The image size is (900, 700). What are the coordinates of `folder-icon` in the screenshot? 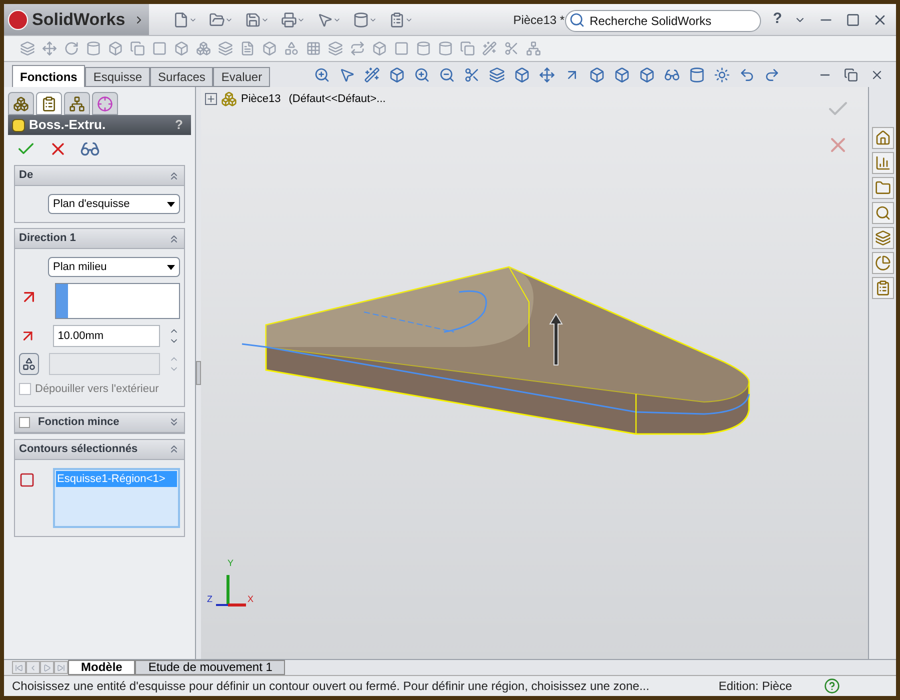 It's located at (882, 188).